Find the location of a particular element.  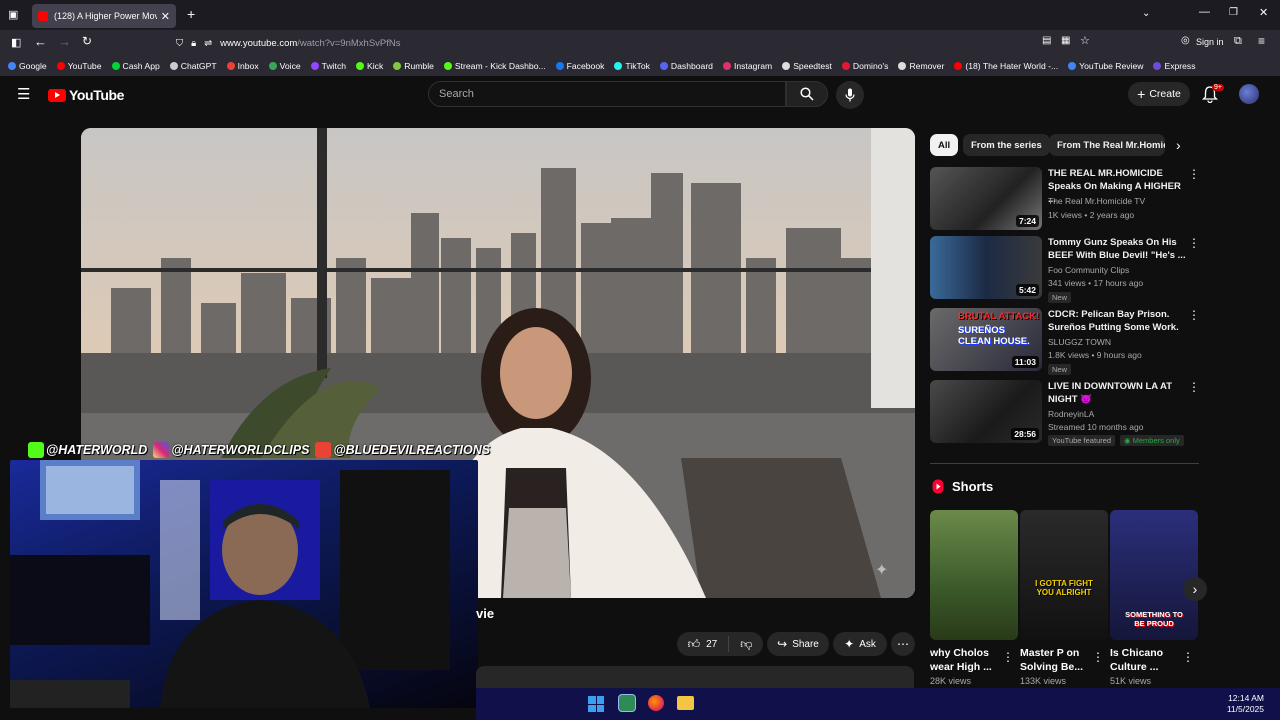

chip-from-channel: From The Real Mr.Homicide is located at coordinates (1107, 145).